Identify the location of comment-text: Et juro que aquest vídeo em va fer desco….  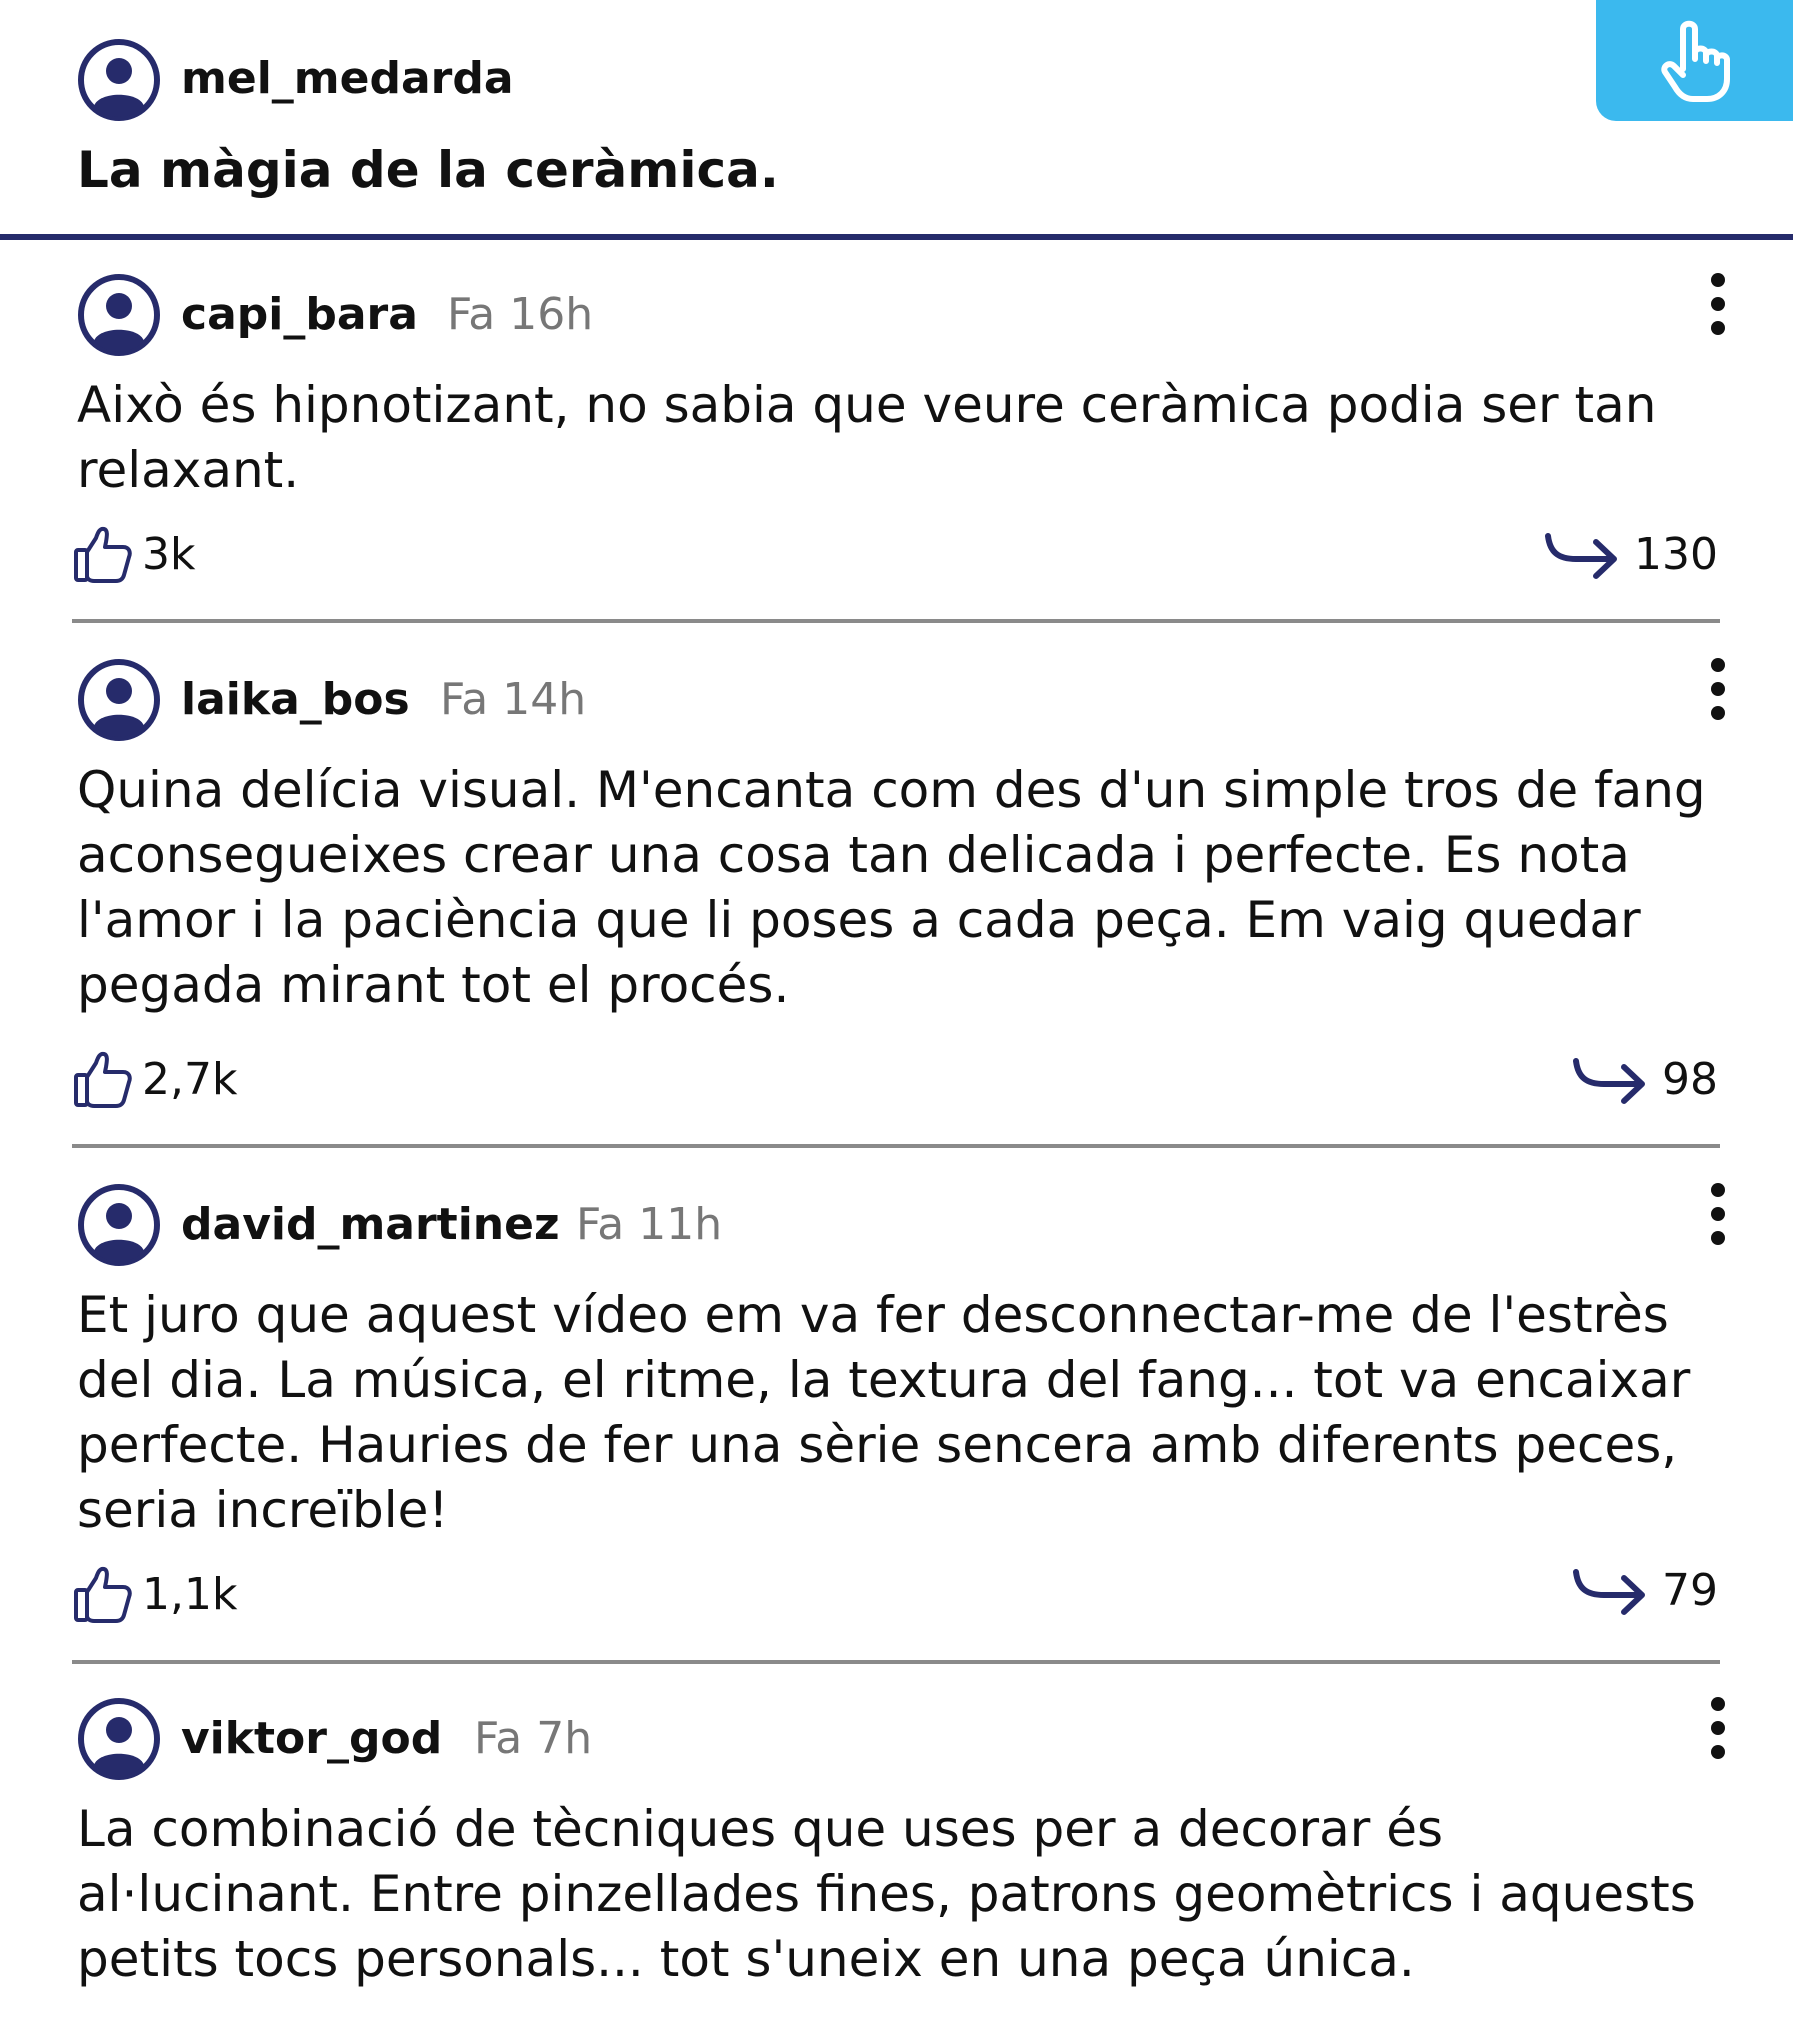
(884, 1412).